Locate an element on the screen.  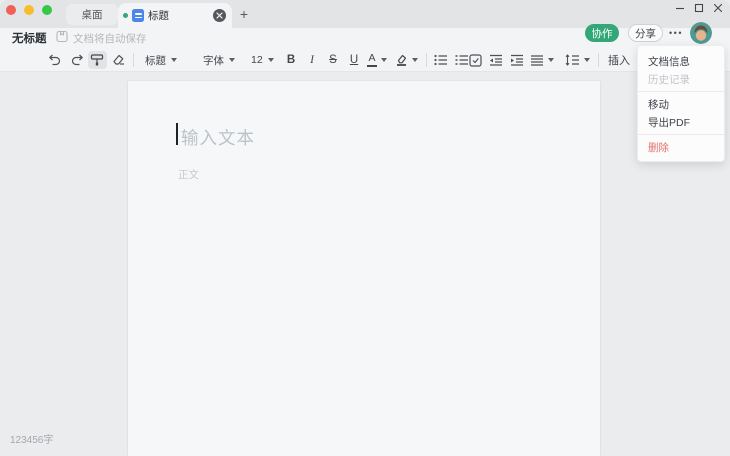
align-dropdown is located at coordinates (542, 60).